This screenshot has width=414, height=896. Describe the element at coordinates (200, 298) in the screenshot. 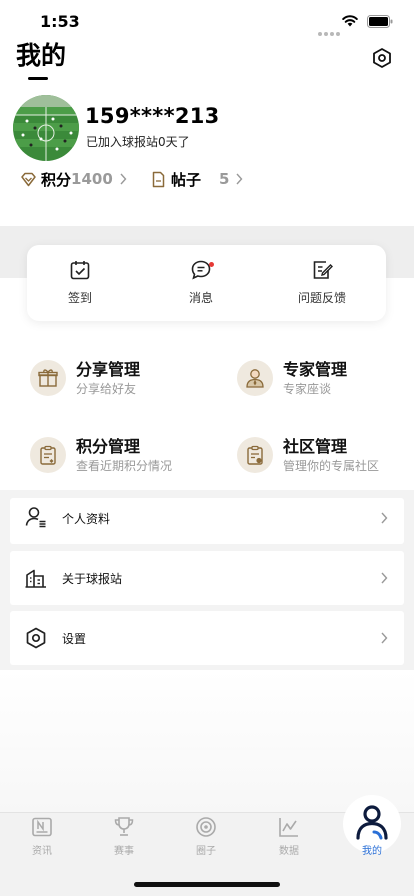

I see `messages-label: 消息` at that location.